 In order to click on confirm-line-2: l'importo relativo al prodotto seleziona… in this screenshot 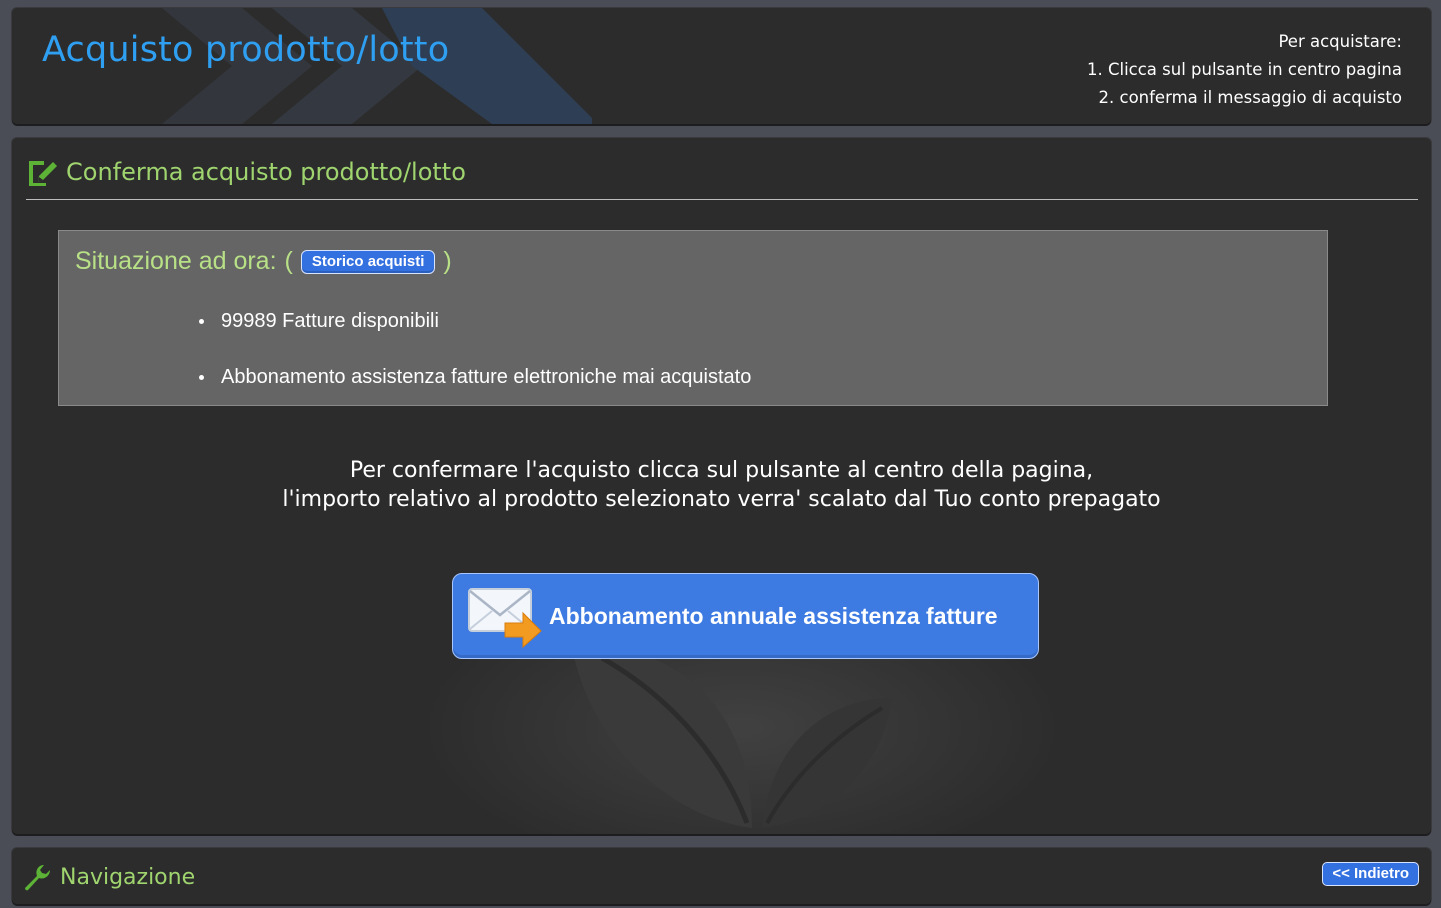, I will do `click(721, 499)`.